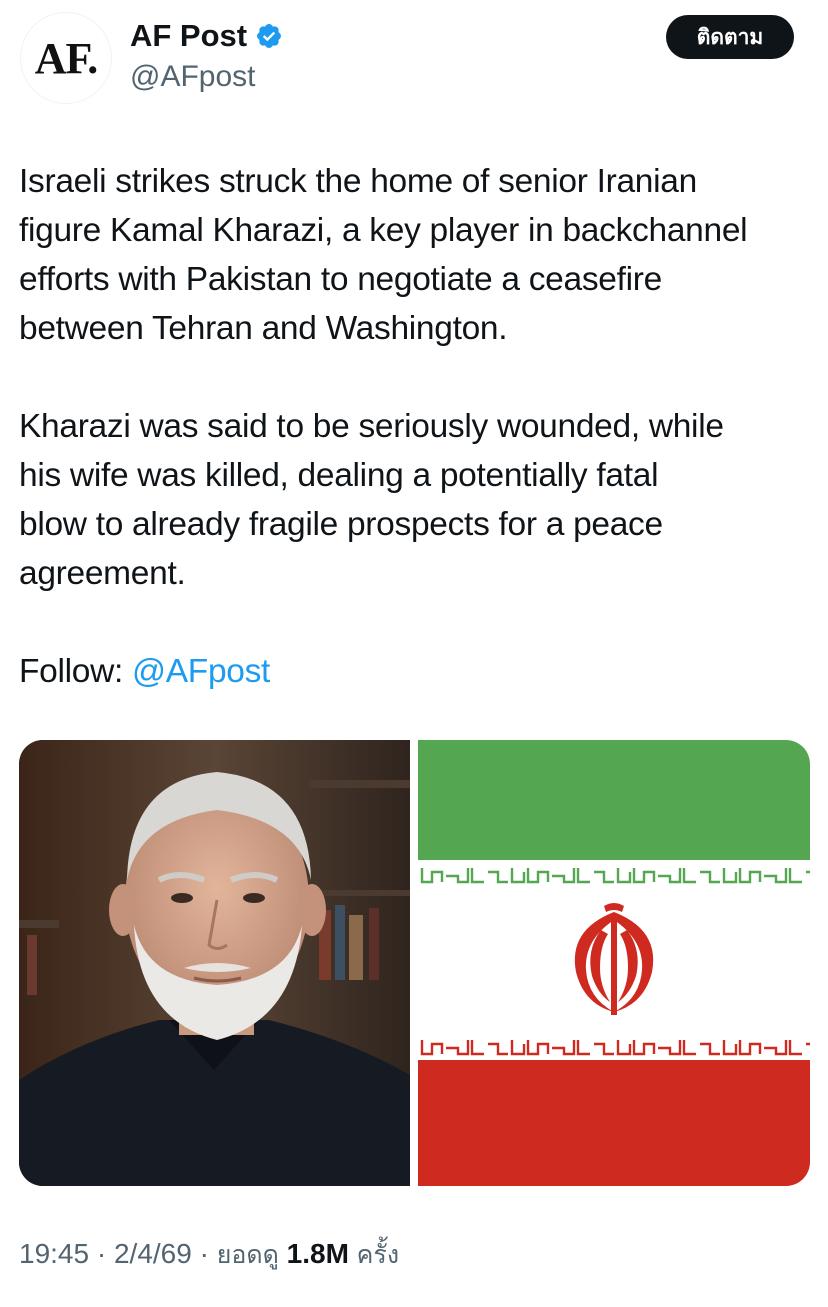  Describe the element at coordinates (247, 1254) in the screenshot. I see `views-label: ยอดดู` at that location.